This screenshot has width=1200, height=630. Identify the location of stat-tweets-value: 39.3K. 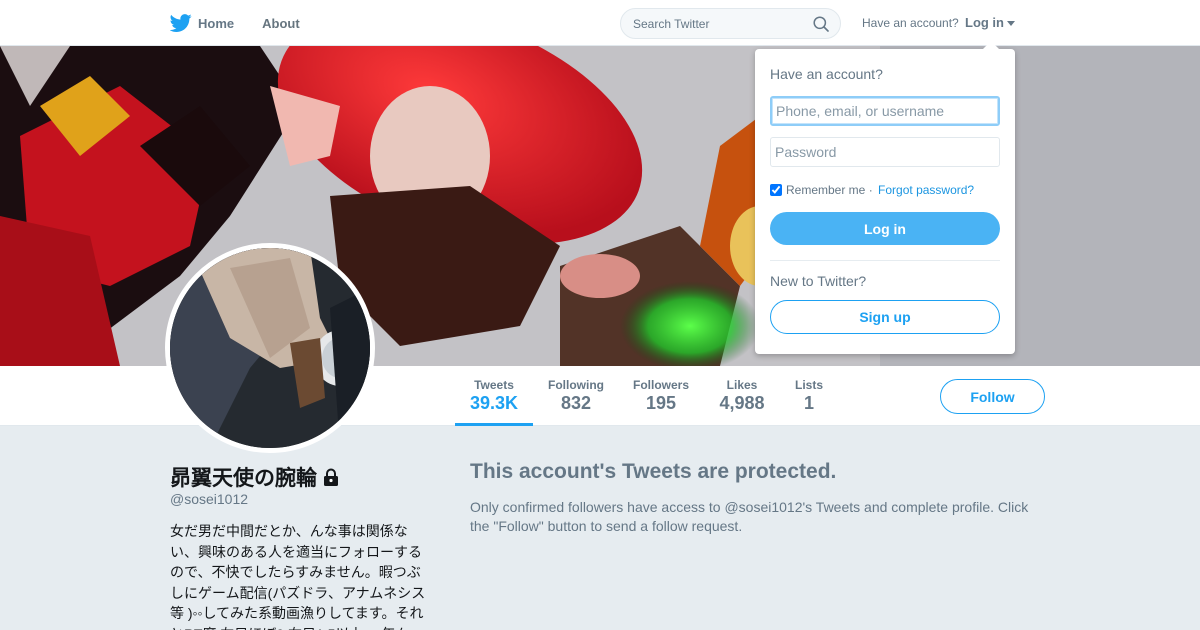
(494, 403).